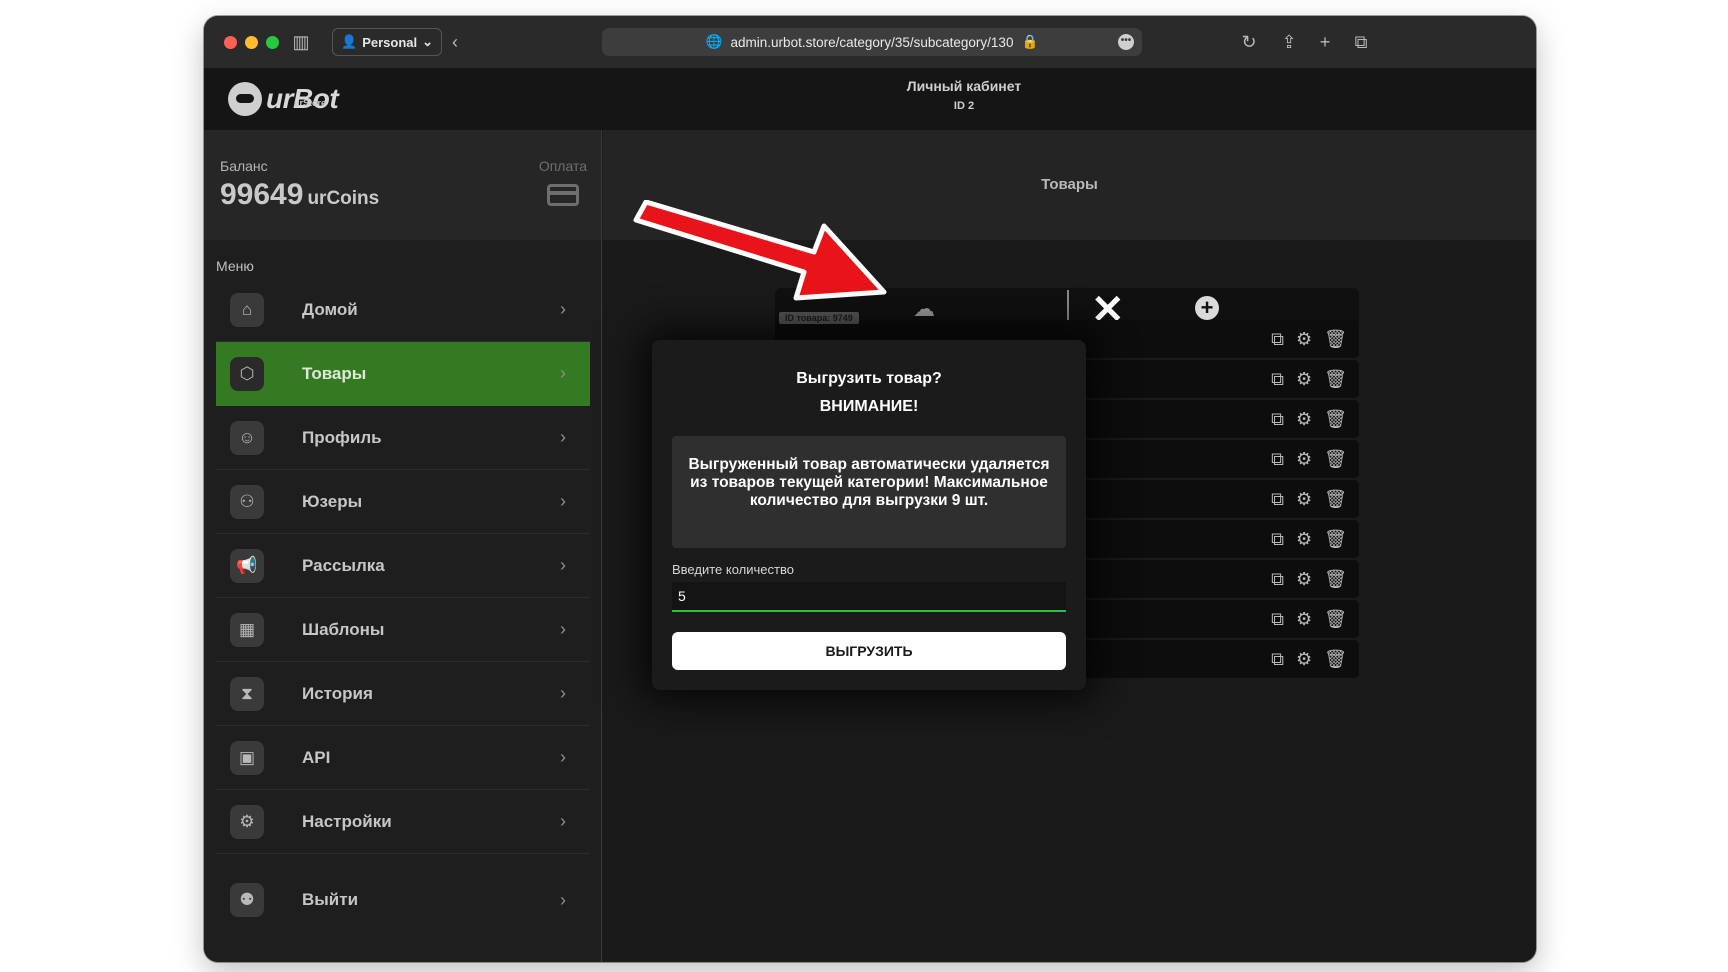 The height and width of the screenshot is (972, 1728). Describe the element at coordinates (563, 166) in the screenshot. I see `payment-label: Оплата` at that location.